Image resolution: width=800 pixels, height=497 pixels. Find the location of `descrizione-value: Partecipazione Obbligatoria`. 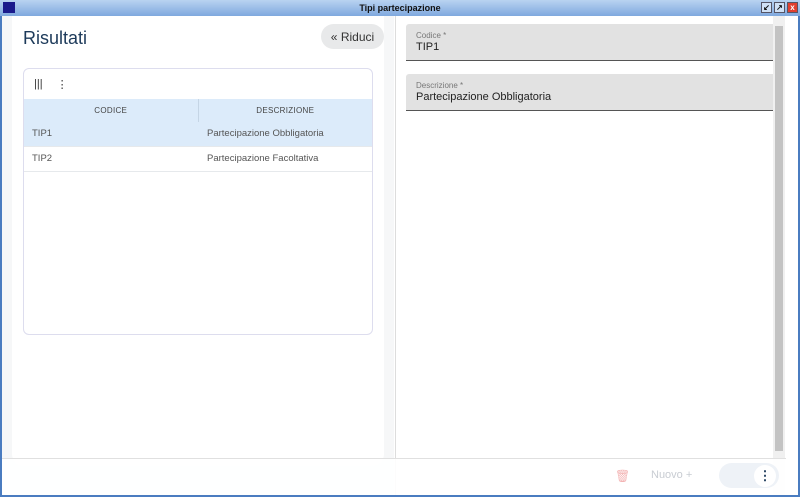

descrizione-value: Partecipazione Obbligatoria is located at coordinates (591, 97).